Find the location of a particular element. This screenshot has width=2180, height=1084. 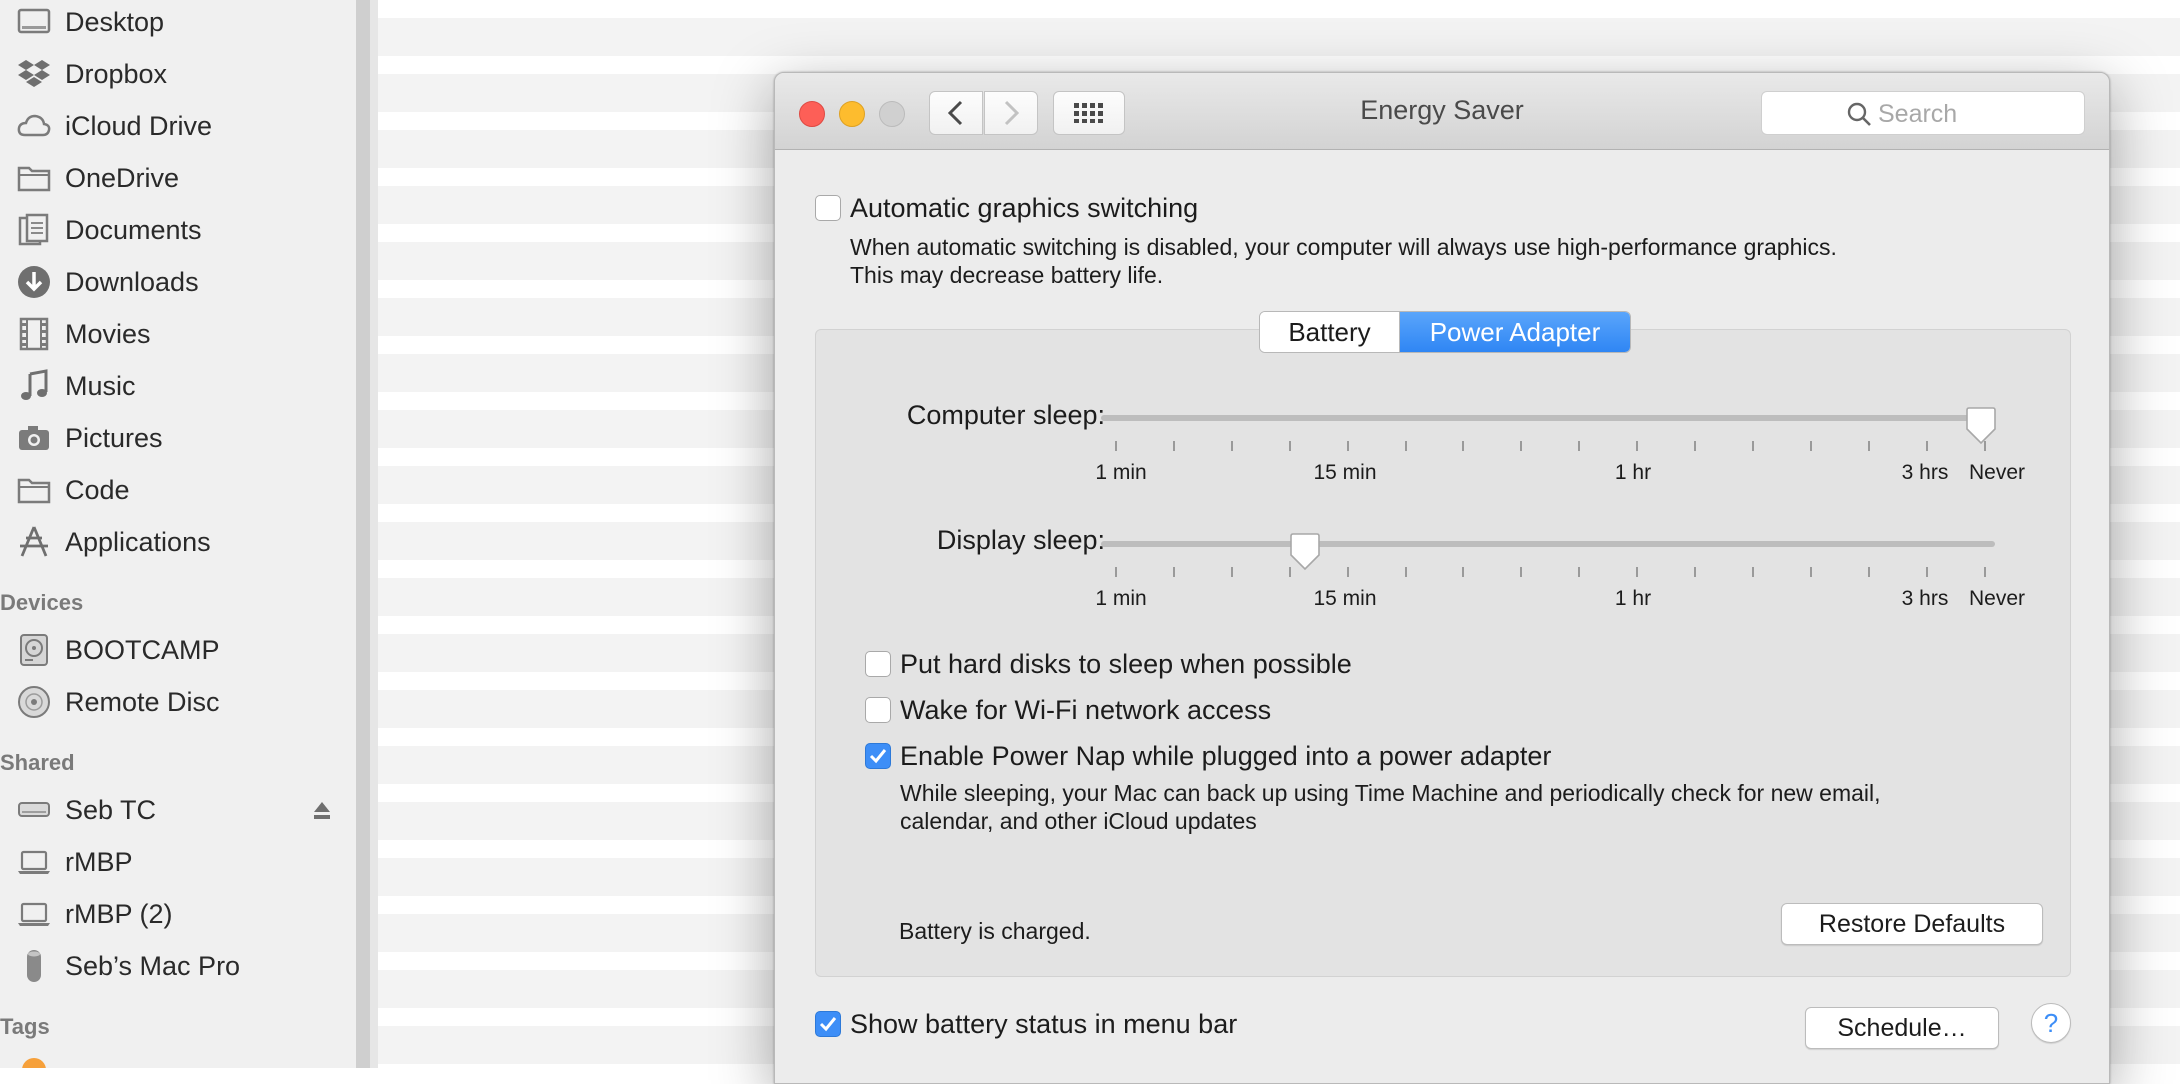

sidebar-item-bootcamp: BOOTCAMP is located at coordinates (178, 650).